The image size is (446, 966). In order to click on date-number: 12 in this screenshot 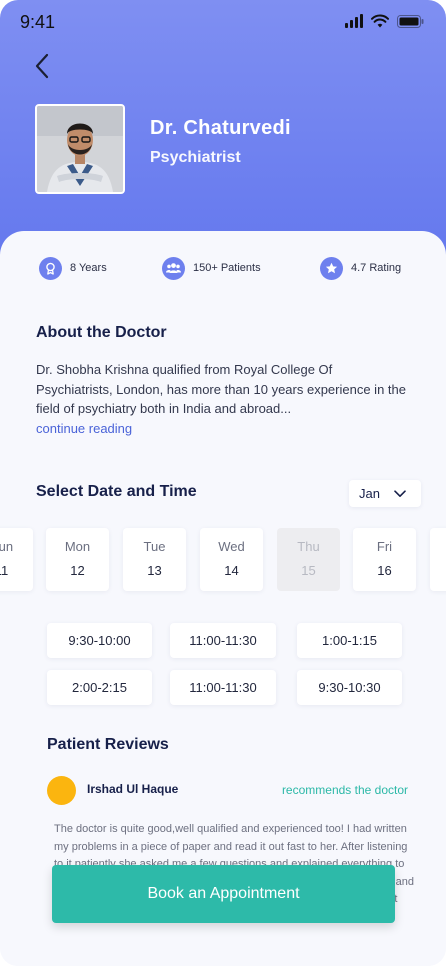, I will do `click(77, 570)`.